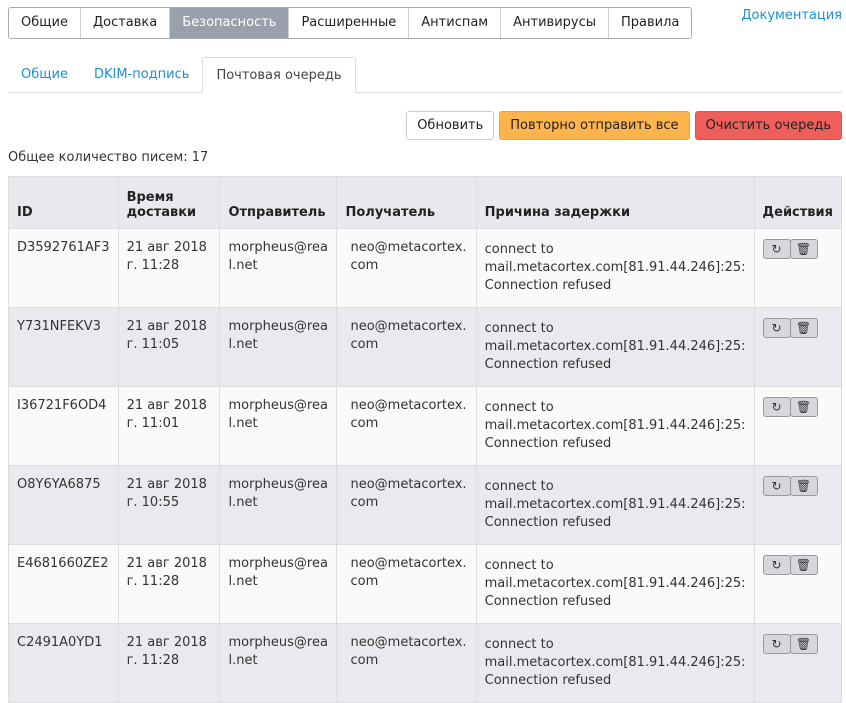 Image resolution: width=846 pixels, height=703 pixels. I want to click on tab-5: Антивирусы, so click(555, 23).